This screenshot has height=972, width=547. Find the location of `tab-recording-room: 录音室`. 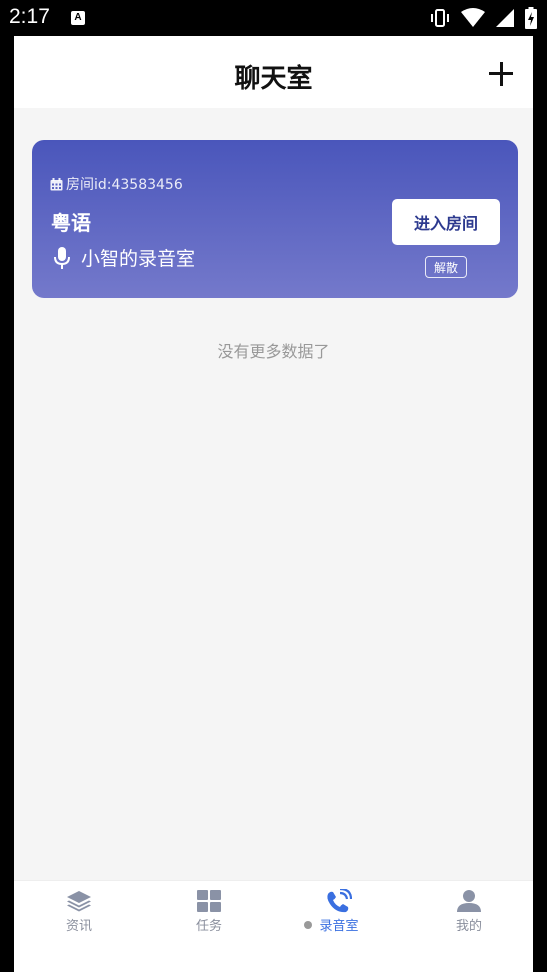

tab-recording-room: 录音室 is located at coordinates (339, 911).